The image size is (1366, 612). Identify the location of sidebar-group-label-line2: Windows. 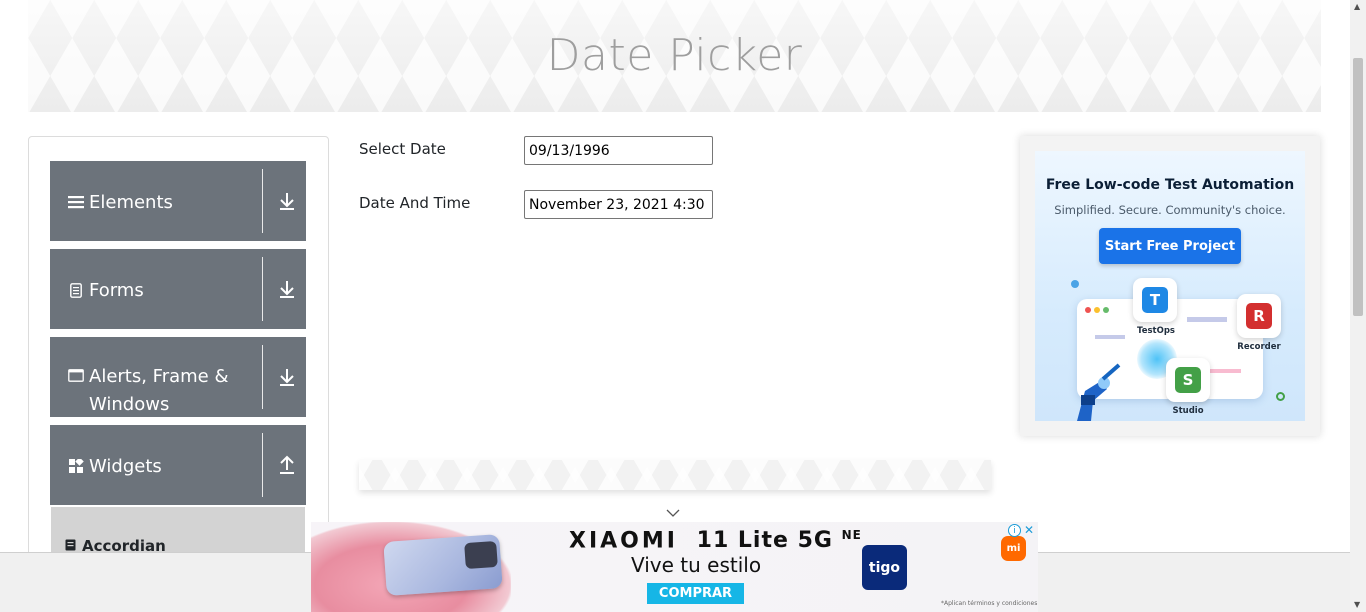
(129, 404).